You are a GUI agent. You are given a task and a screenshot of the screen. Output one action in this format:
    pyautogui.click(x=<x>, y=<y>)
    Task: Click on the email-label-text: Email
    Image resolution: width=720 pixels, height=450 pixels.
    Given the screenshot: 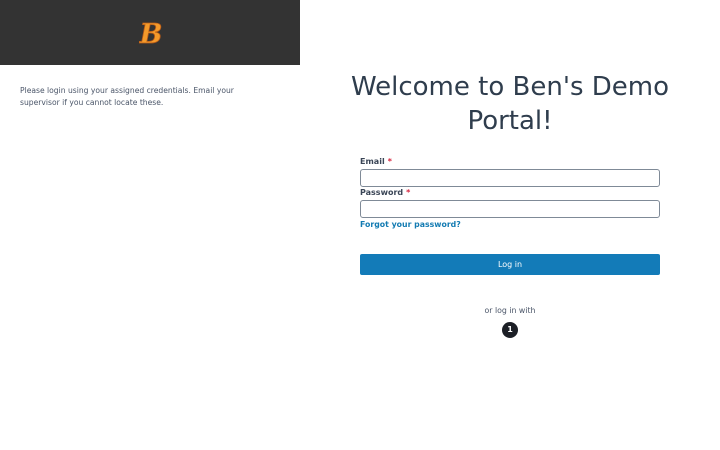 What is the action you would take?
    pyautogui.click(x=372, y=161)
    